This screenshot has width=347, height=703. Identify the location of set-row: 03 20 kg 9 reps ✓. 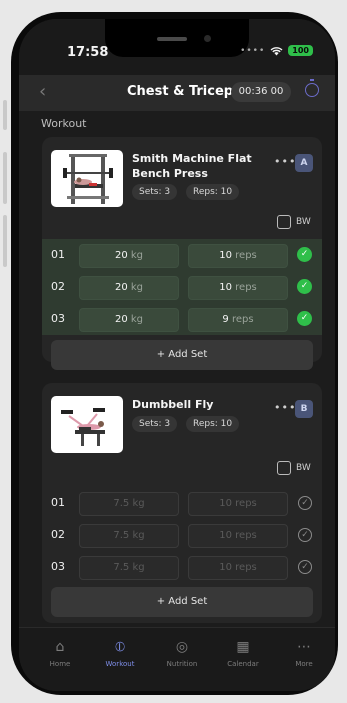
(182, 319).